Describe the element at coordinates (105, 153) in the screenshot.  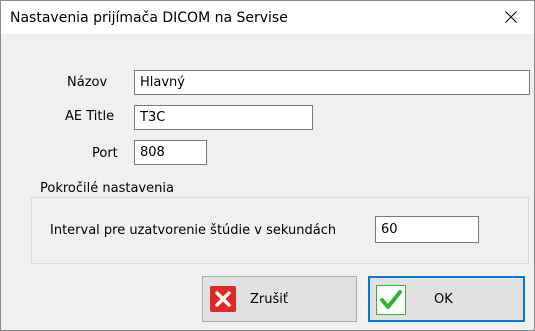
I see `port-label: Port` at that location.